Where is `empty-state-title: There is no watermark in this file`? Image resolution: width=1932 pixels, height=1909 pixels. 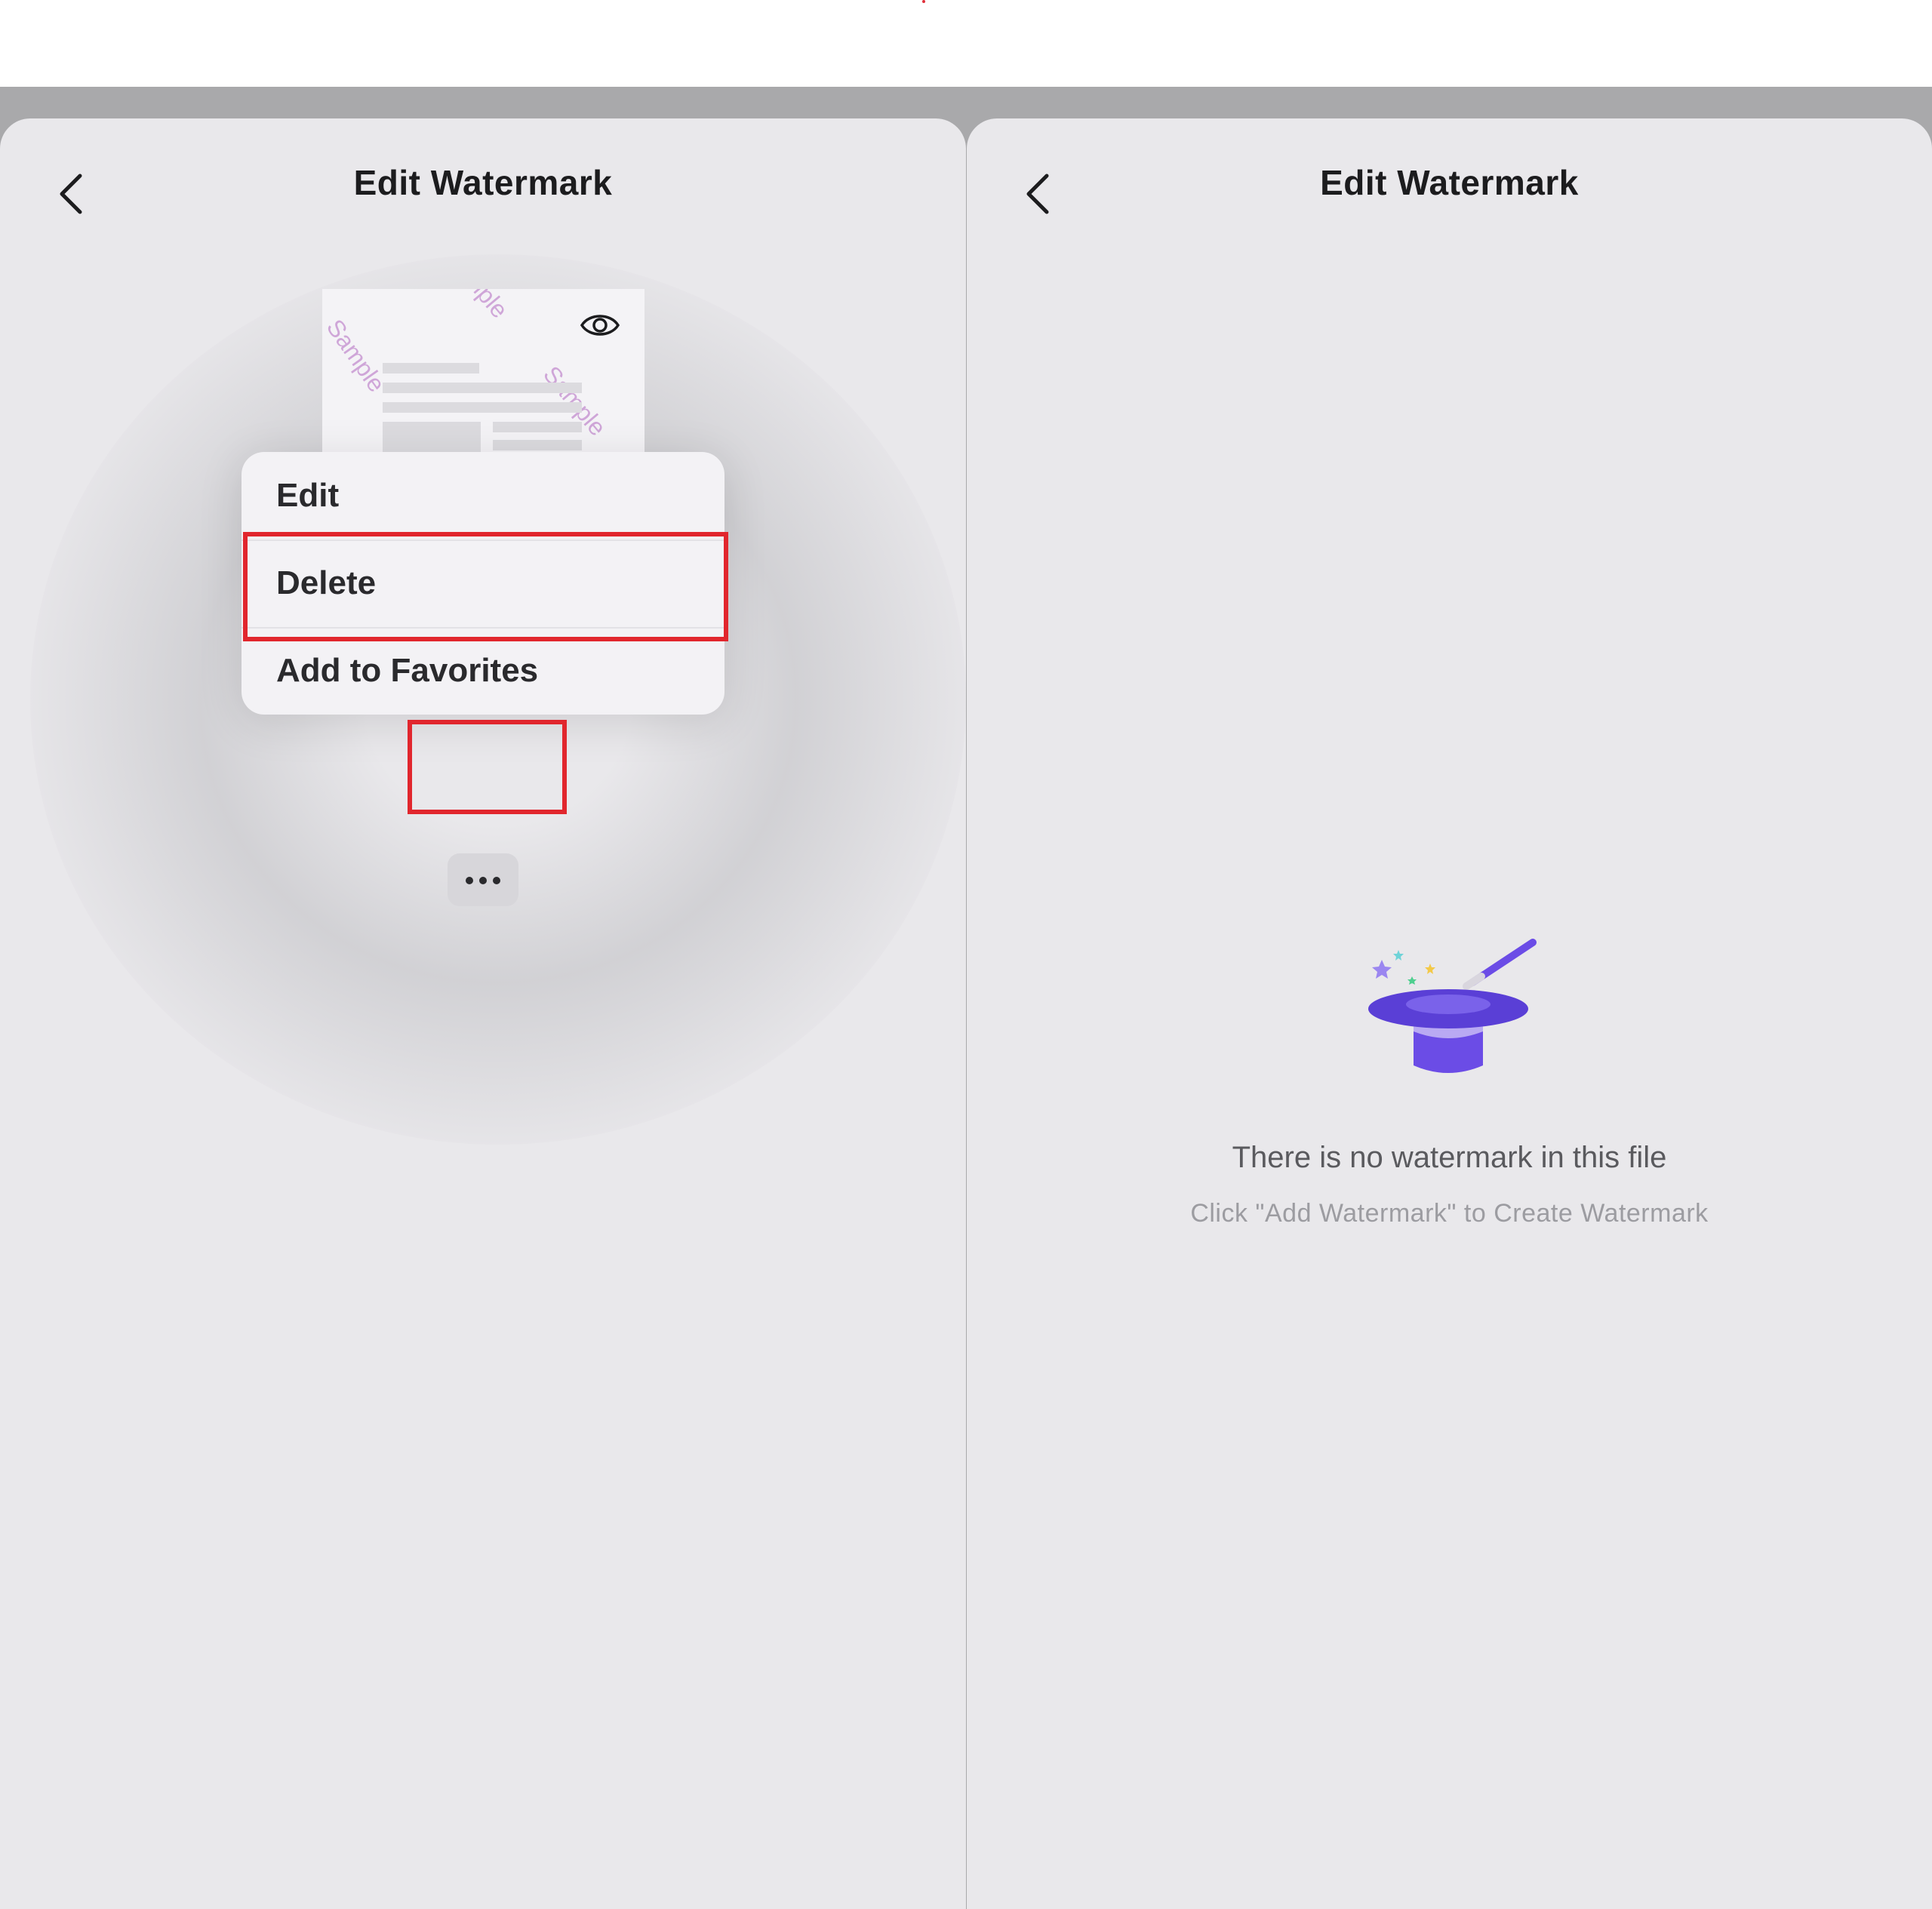
empty-state-title: There is no watermark in this file is located at coordinates (1449, 1157).